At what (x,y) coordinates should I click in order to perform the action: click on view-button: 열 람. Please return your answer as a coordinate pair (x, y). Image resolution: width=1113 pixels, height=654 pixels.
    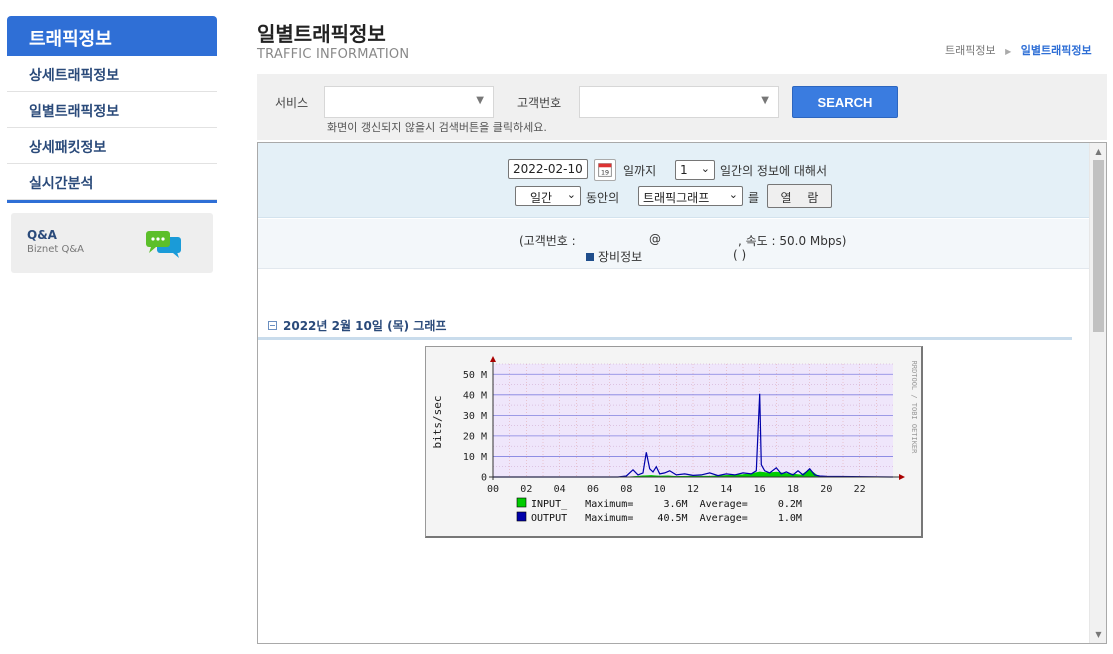
    Looking at the image, I should click on (799, 196).